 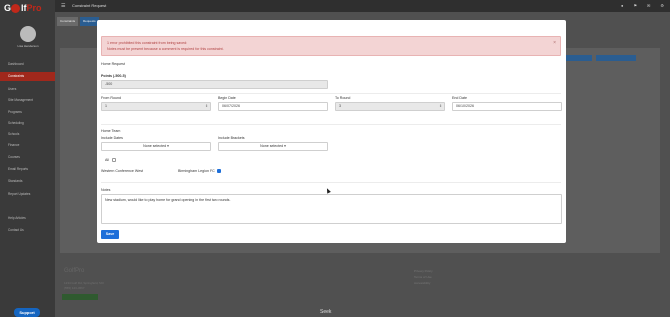 What do you see at coordinates (343, 98) in the screenshot?
I see `to-round-label: To Round` at bounding box center [343, 98].